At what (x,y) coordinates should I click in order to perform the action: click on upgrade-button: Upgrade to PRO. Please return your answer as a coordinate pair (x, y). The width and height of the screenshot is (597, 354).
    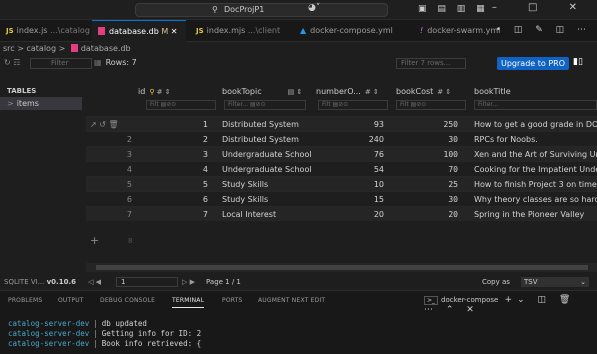
    Looking at the image, I should click on (533, 63).